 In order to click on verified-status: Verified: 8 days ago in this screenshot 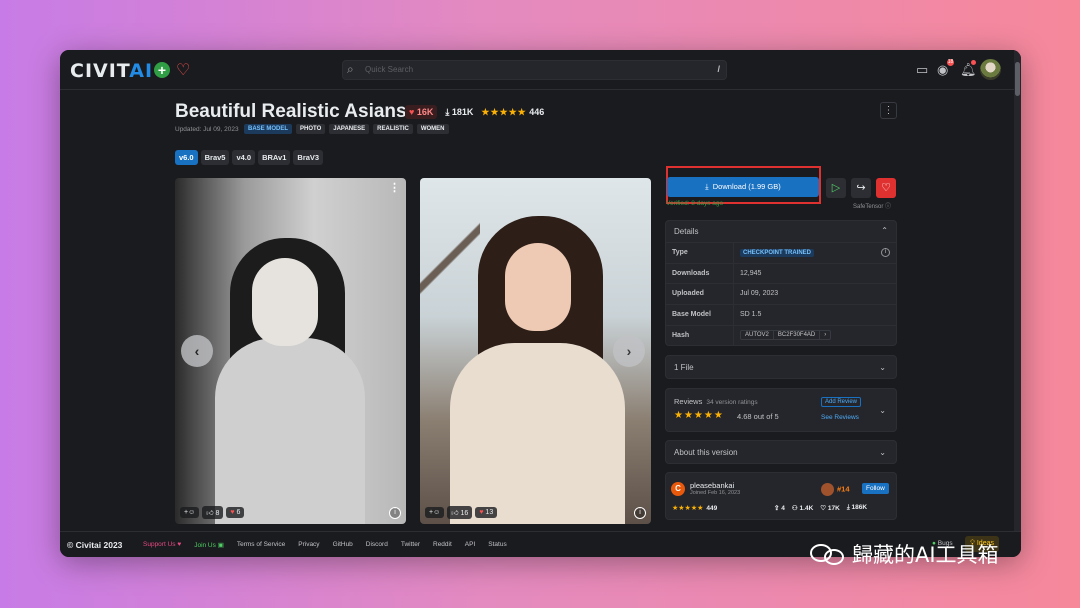, I will do `click(695, 203)`.